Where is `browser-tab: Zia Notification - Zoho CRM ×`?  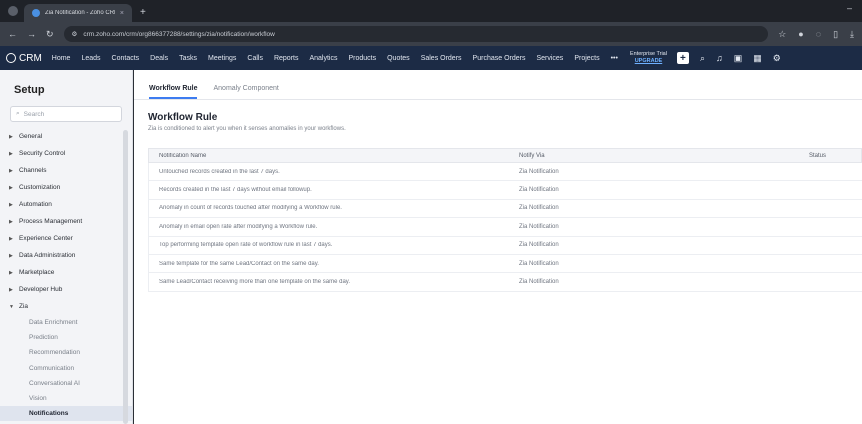
browser-tab: Zia Notification - Zoho CRM × is located at coordinates (78, 13).